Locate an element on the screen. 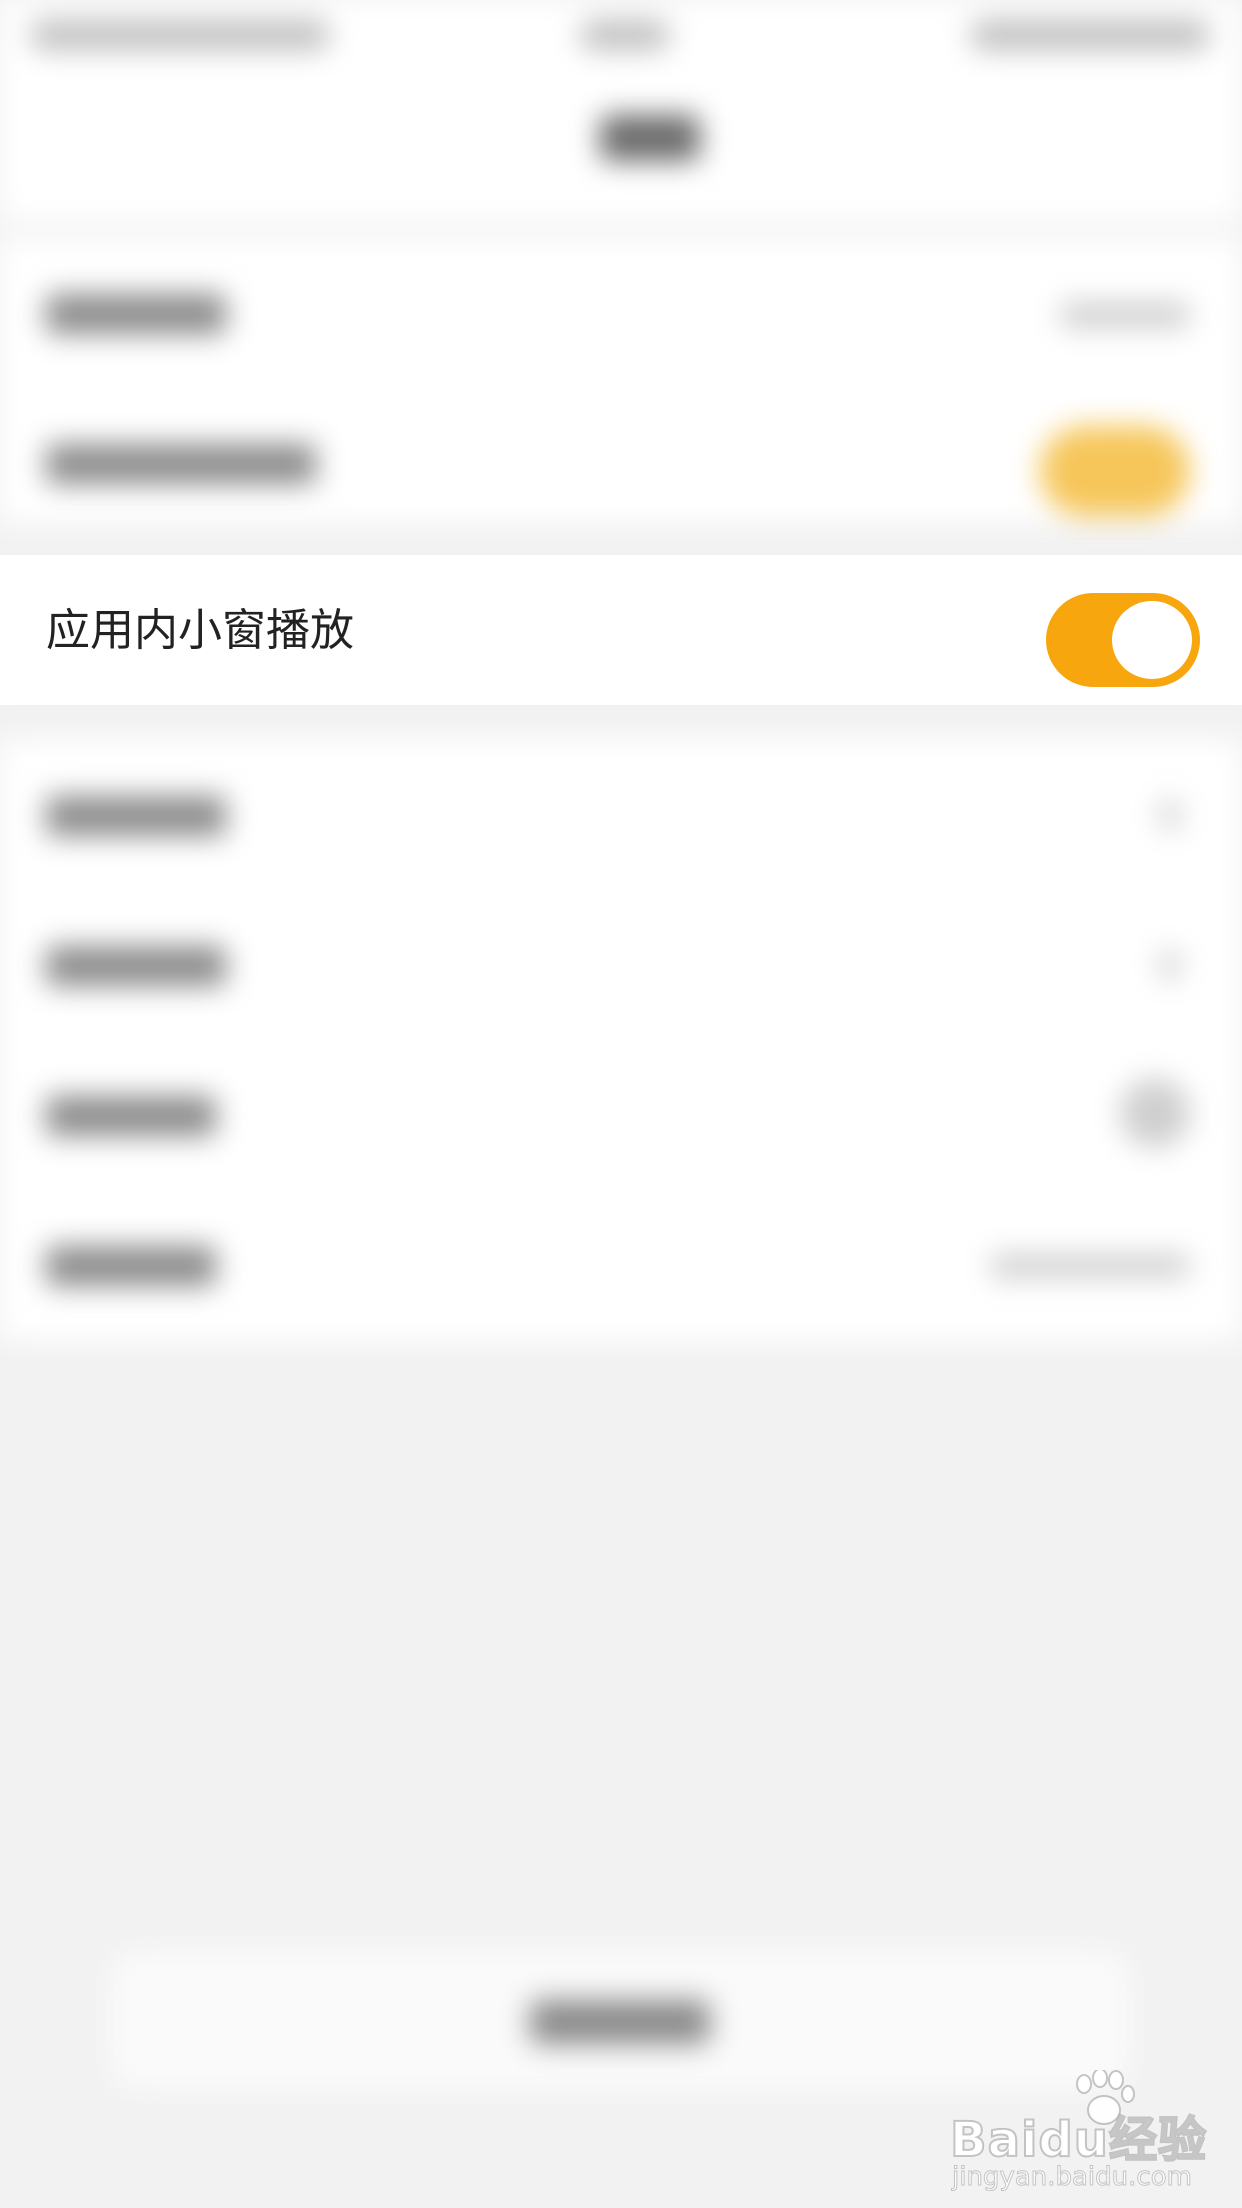 The image size is (1242, 2208). nav-bar is located at coordinates (621, 145).